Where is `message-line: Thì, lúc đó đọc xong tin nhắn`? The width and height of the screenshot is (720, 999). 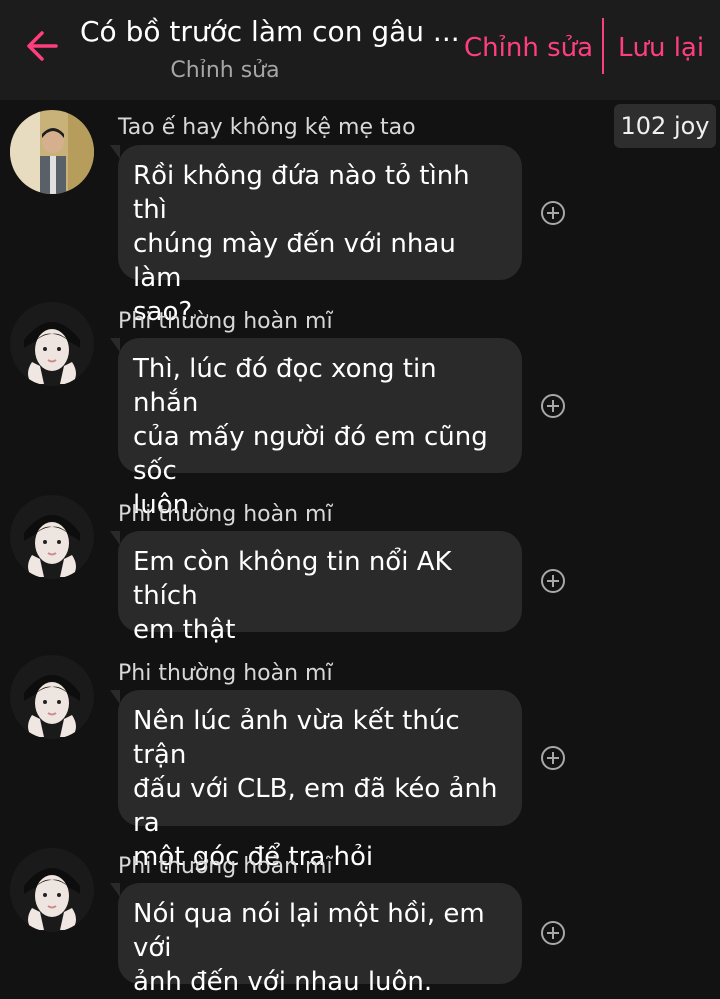 message-line: Thì, lúc đó đọc xong tin nhắn is located at coordinates (285, 386).